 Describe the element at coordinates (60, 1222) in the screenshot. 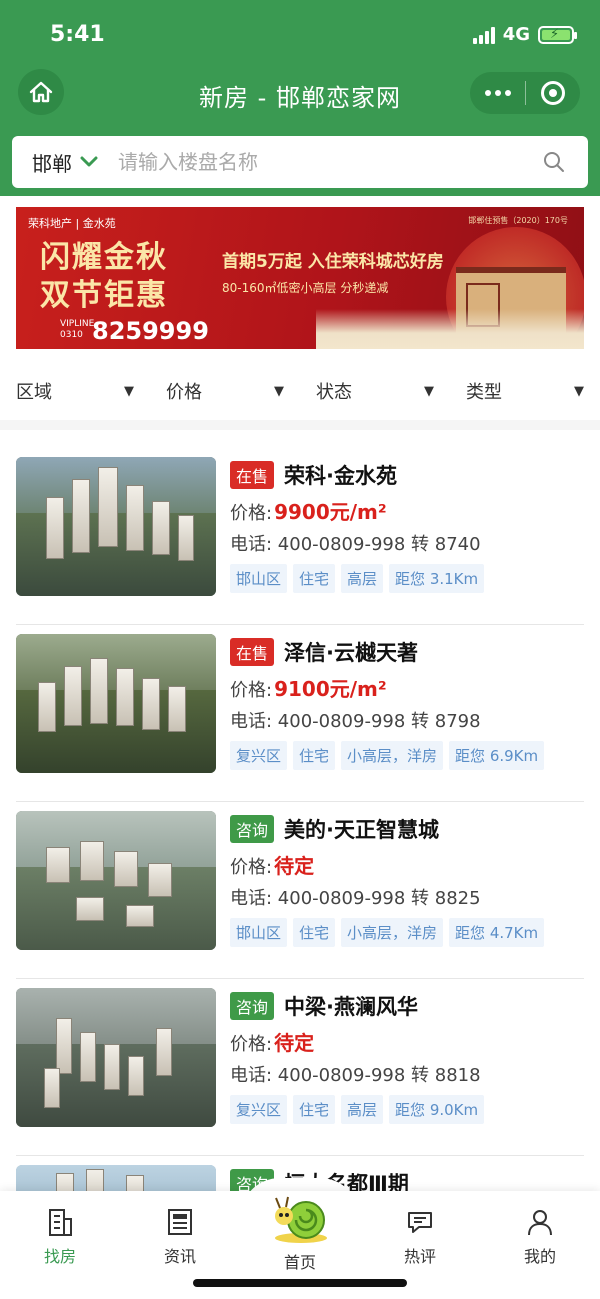

I see `building-icon` at that location.